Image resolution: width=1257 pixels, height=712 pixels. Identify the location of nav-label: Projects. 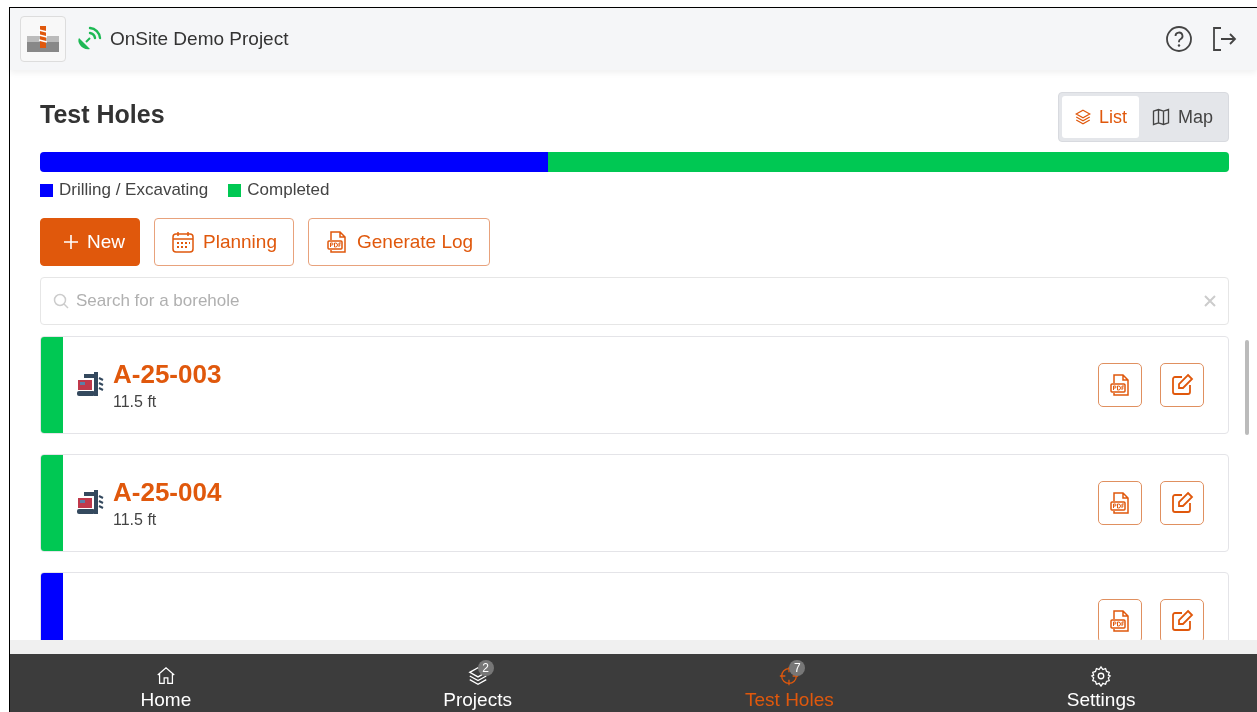
(477, 700).